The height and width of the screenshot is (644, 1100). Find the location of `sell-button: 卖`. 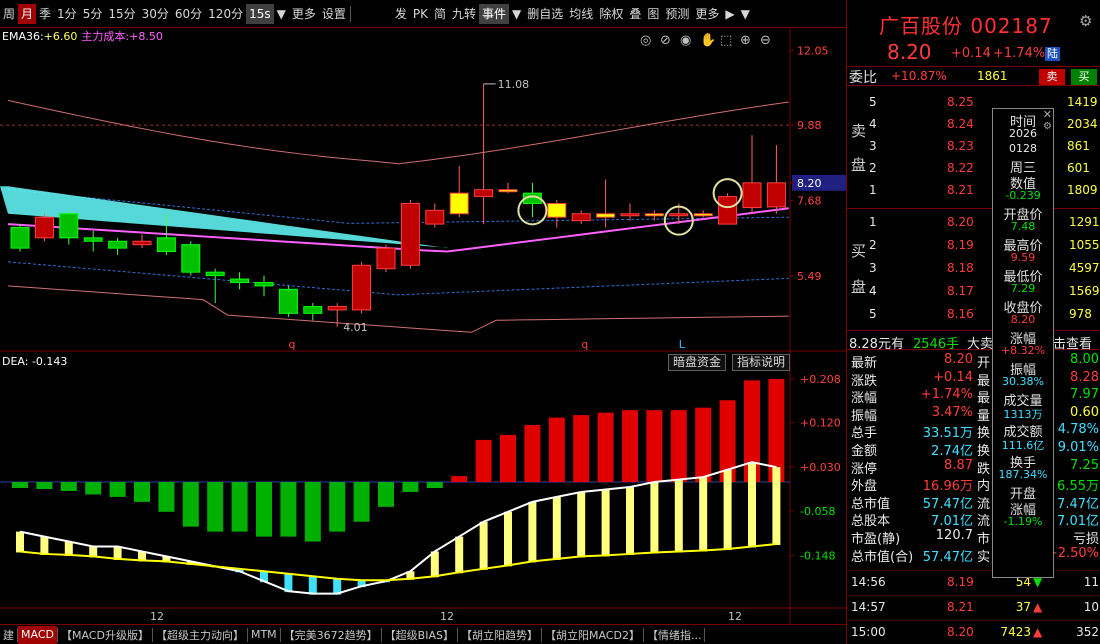

sell-button: 卖 is located at coordinates (1052, 77).